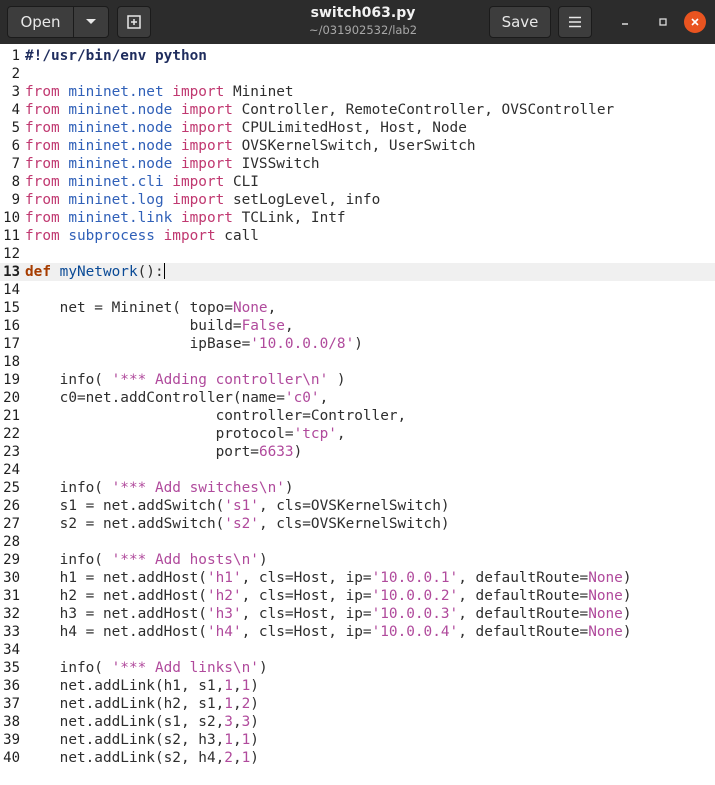 The image size is (715, 785). What do you see at coordinates (357, 668) in the screenshot?
I see `code-line: 35 info( '*** Add links\n')` at bounding box center [357, 668].